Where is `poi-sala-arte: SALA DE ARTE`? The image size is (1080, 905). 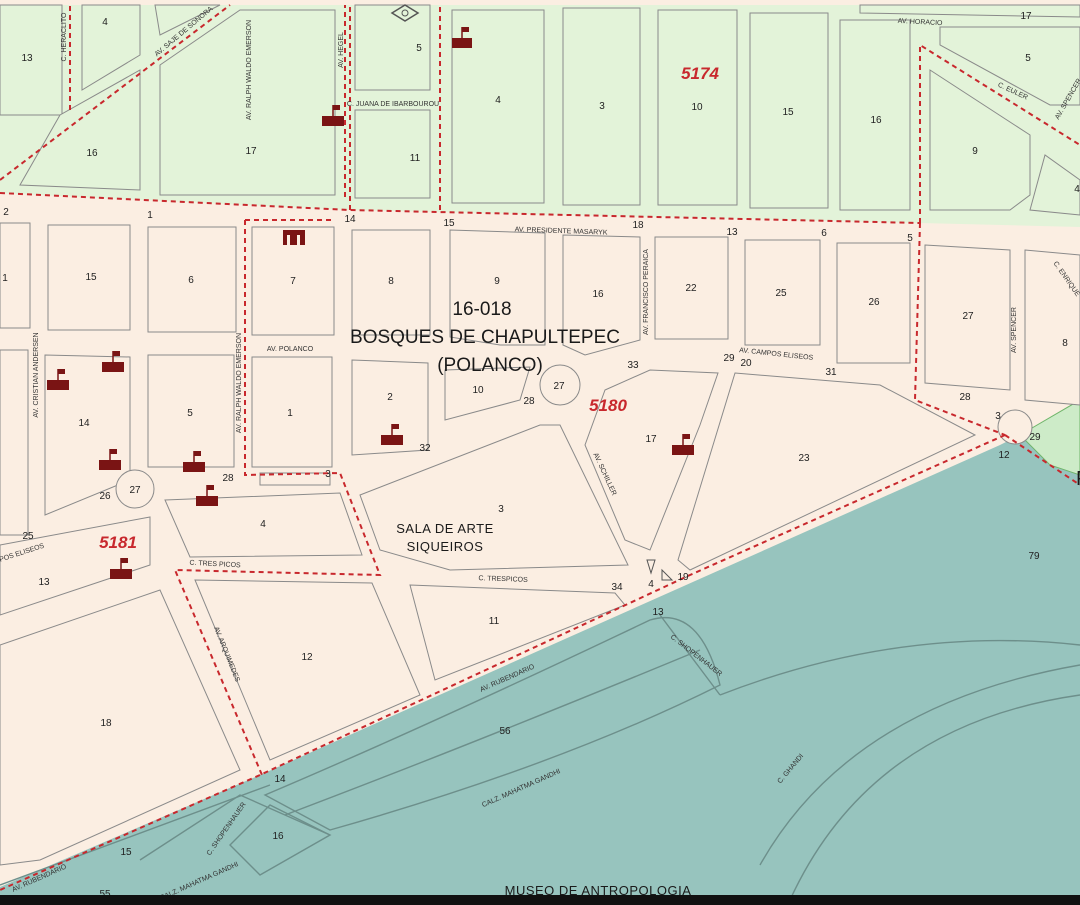
poi-sala-arte: SALA DE ARTE is located at coordinates (445, 528).